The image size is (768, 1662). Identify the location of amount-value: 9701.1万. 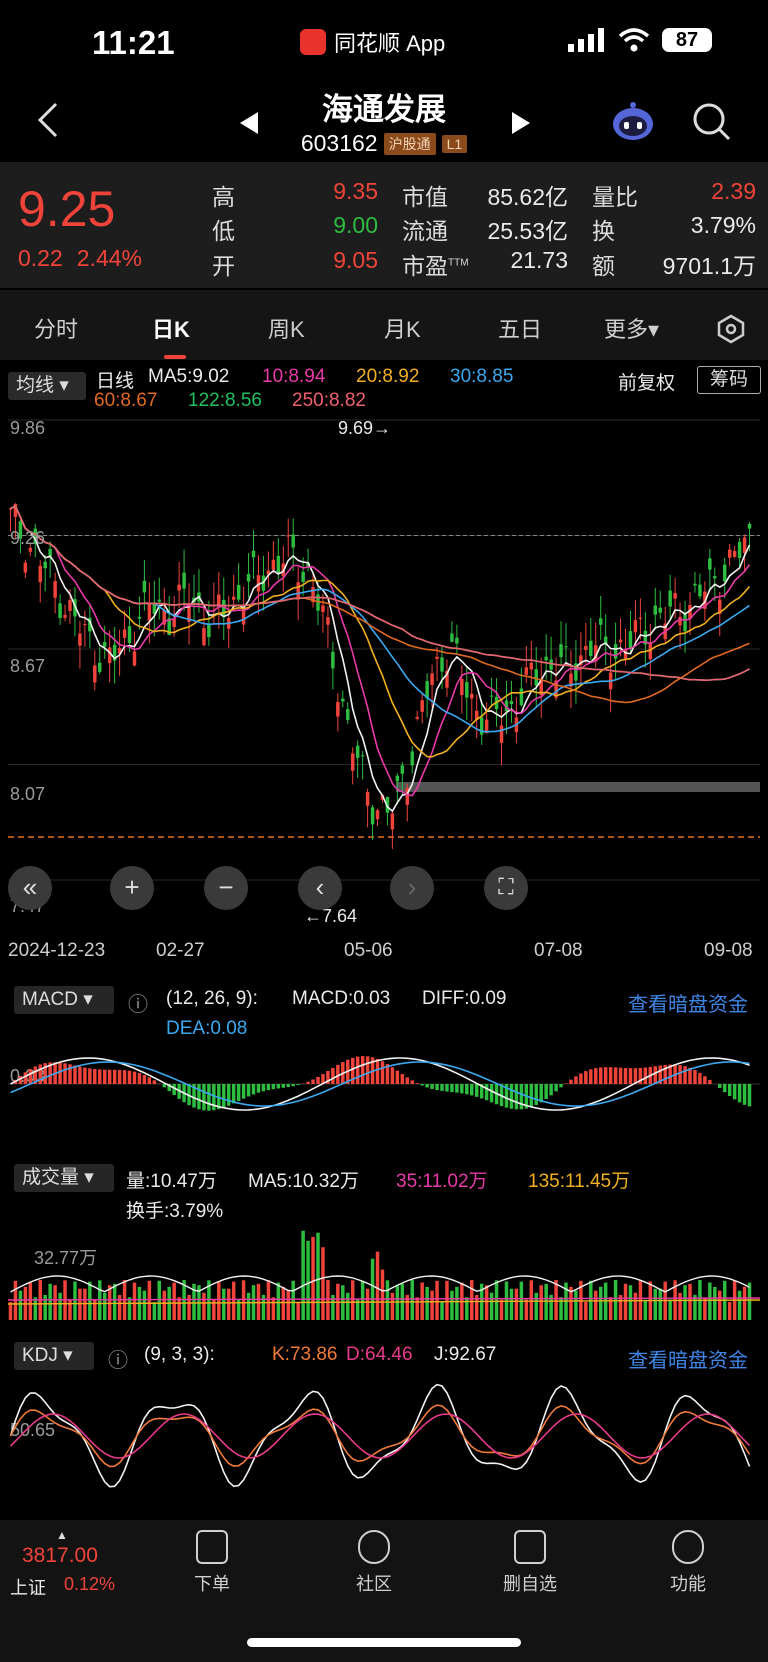
(709, 266).